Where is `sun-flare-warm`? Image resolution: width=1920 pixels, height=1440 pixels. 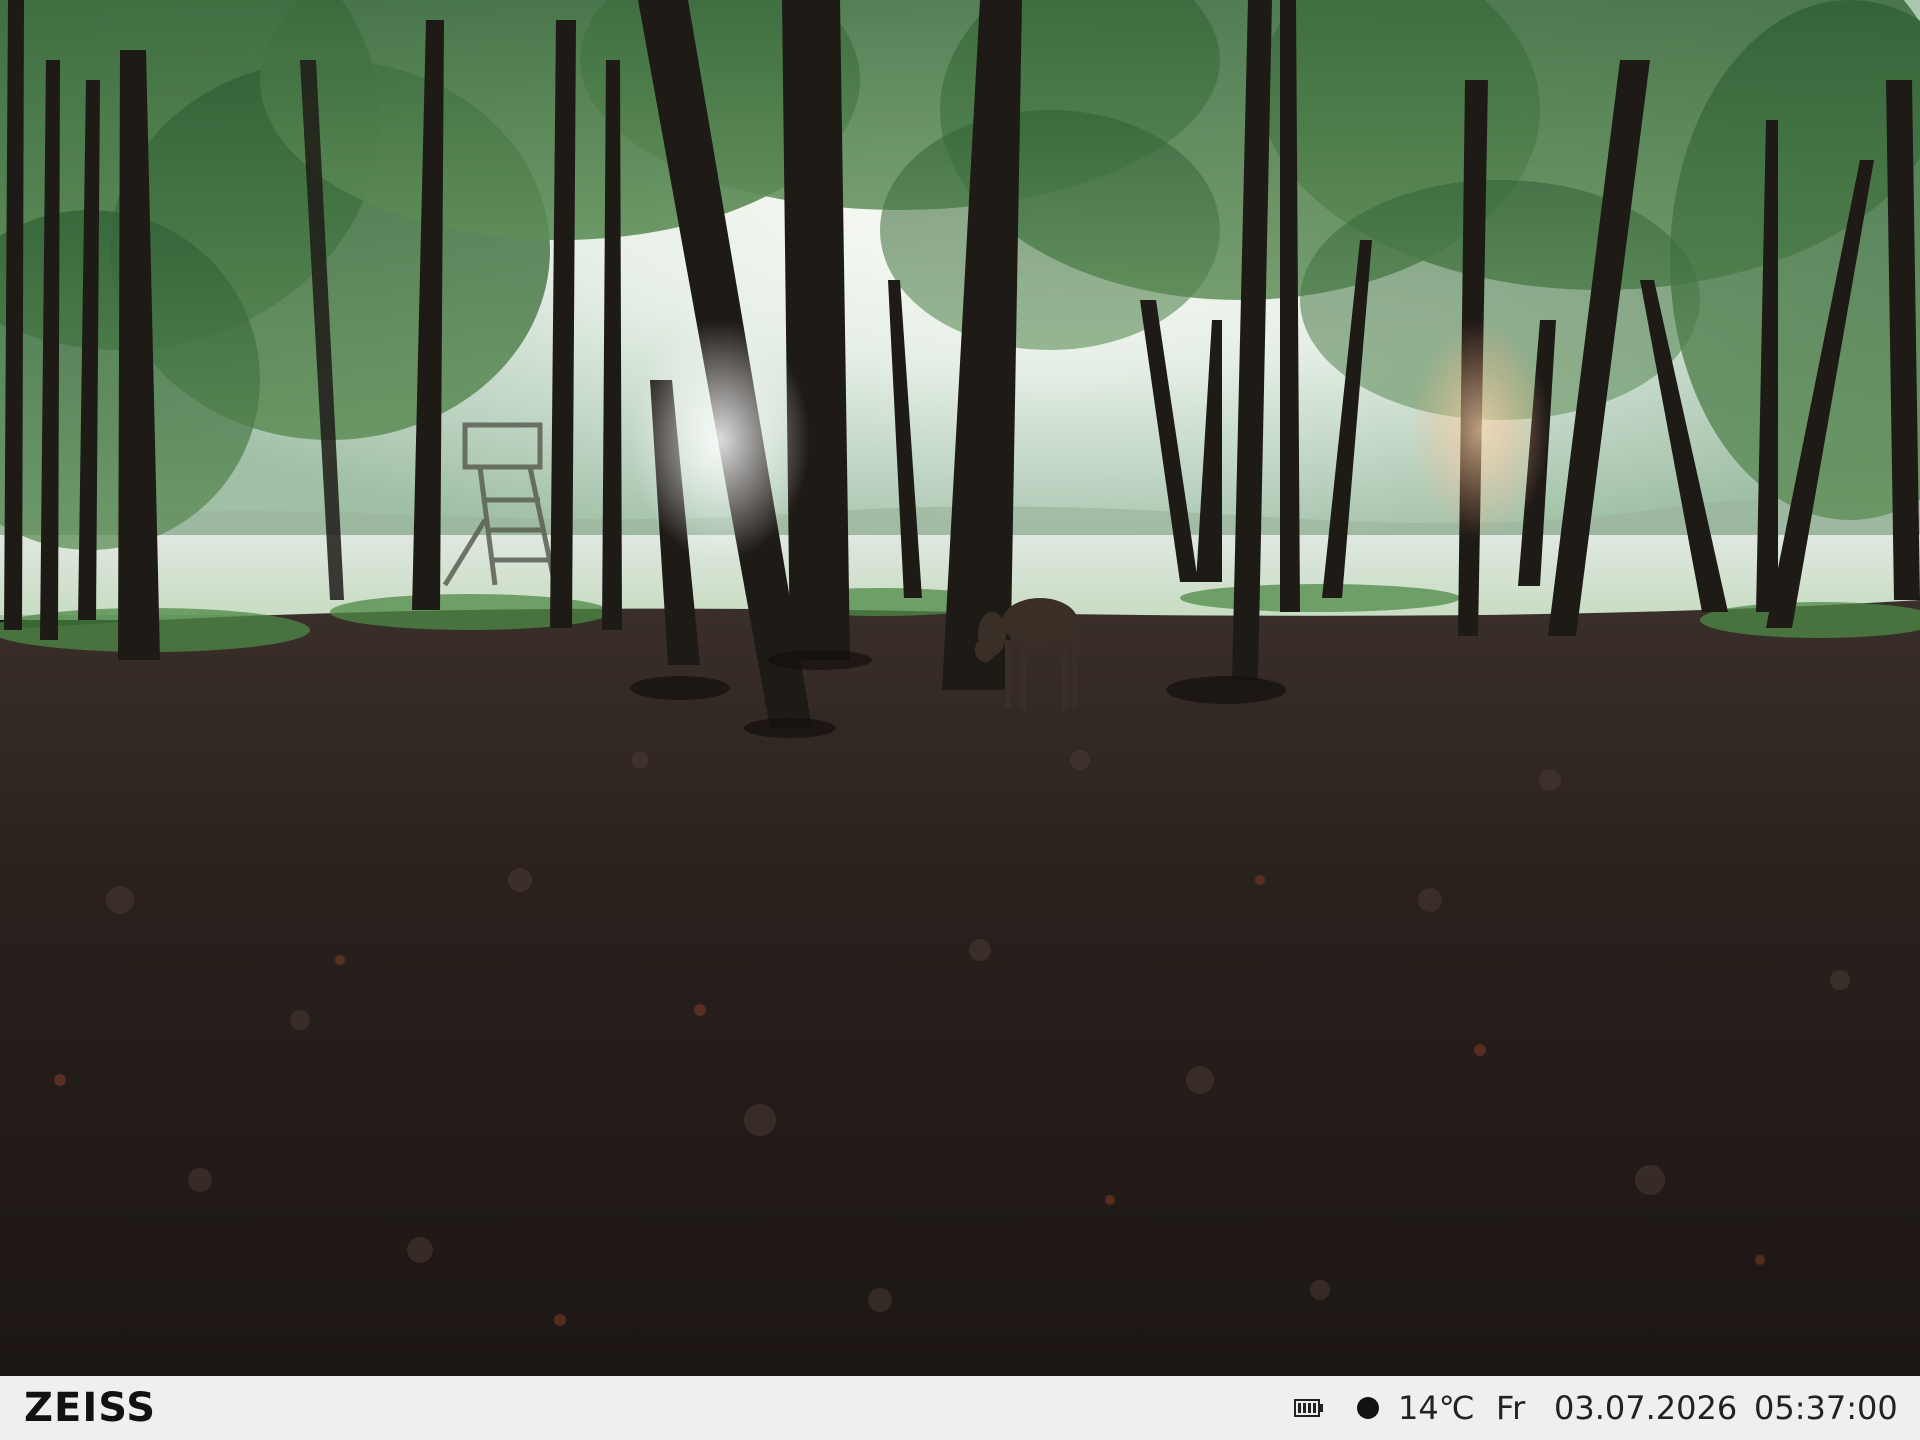
sun-flare-warm is located at coordinates (1480, 430).